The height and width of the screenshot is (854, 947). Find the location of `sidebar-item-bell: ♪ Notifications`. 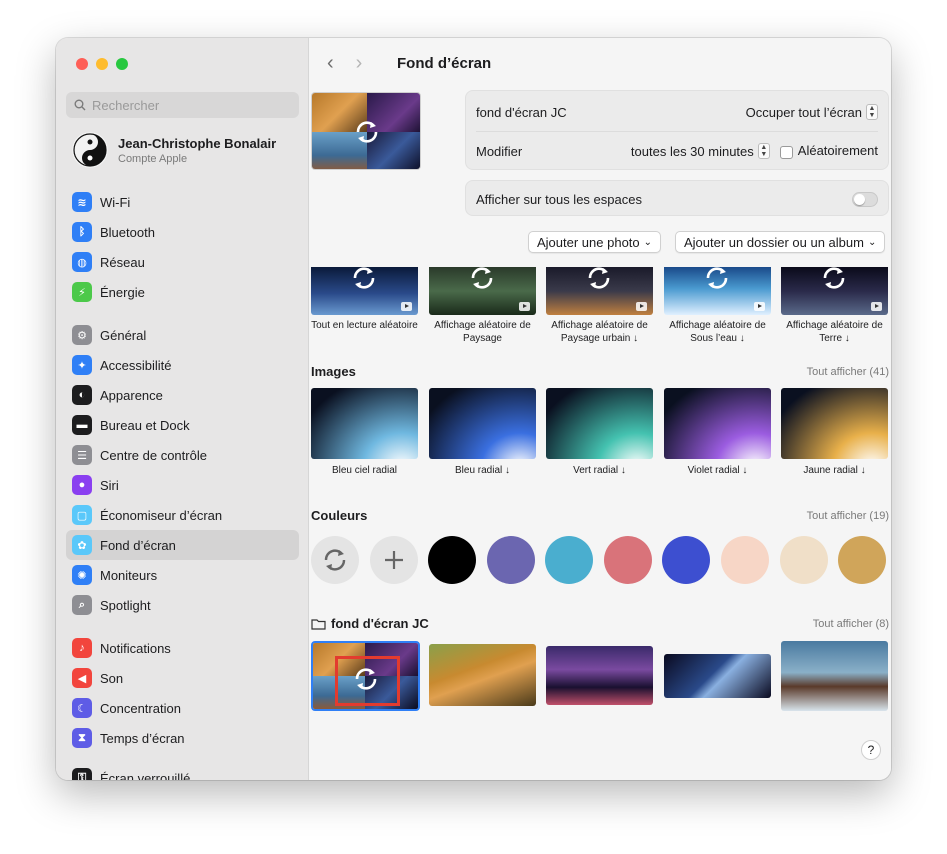

sidebar-item-bell: ♪ Notifications is located at coordinates (182, 648).